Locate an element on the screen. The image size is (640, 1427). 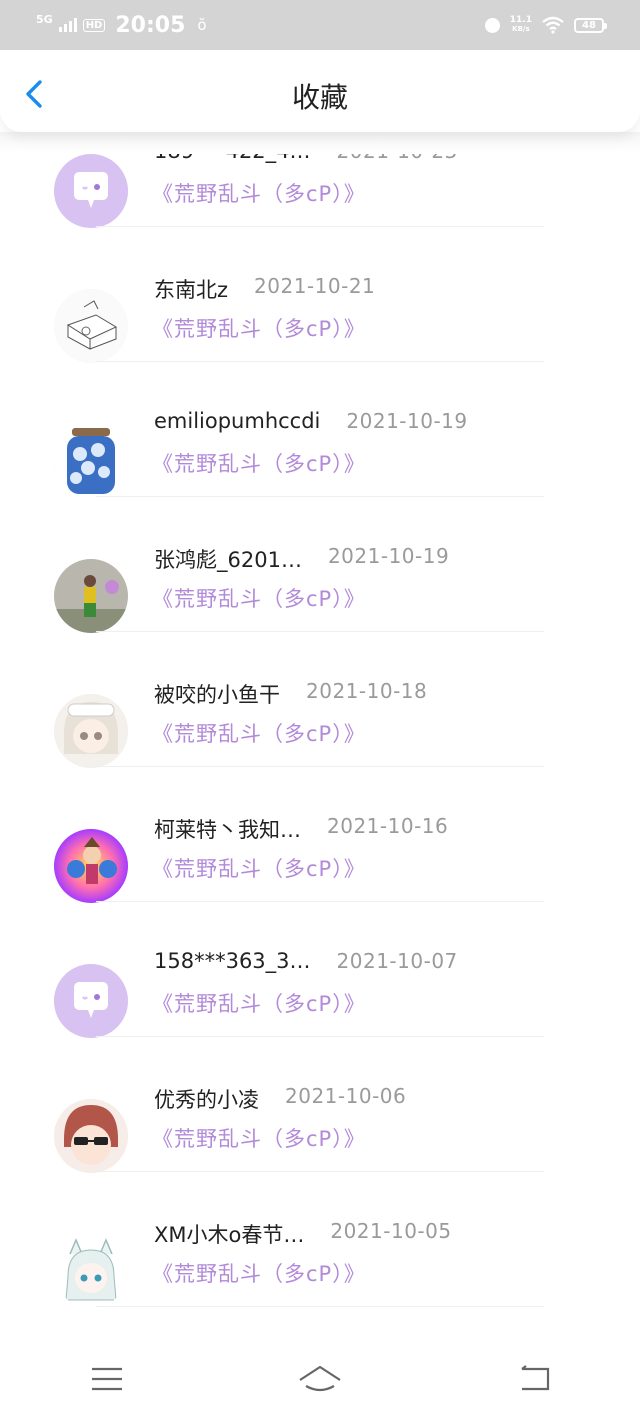
favorite-date: 2021-10-06 is located at coordinates (346, 1096).